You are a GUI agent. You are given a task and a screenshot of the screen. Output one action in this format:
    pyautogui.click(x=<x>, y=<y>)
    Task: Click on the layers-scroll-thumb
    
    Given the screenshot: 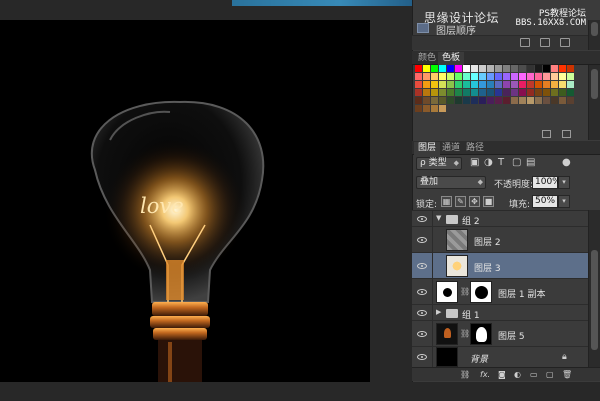 What is the action you would take?
    pyautogui.click(x=594, y=300)
    